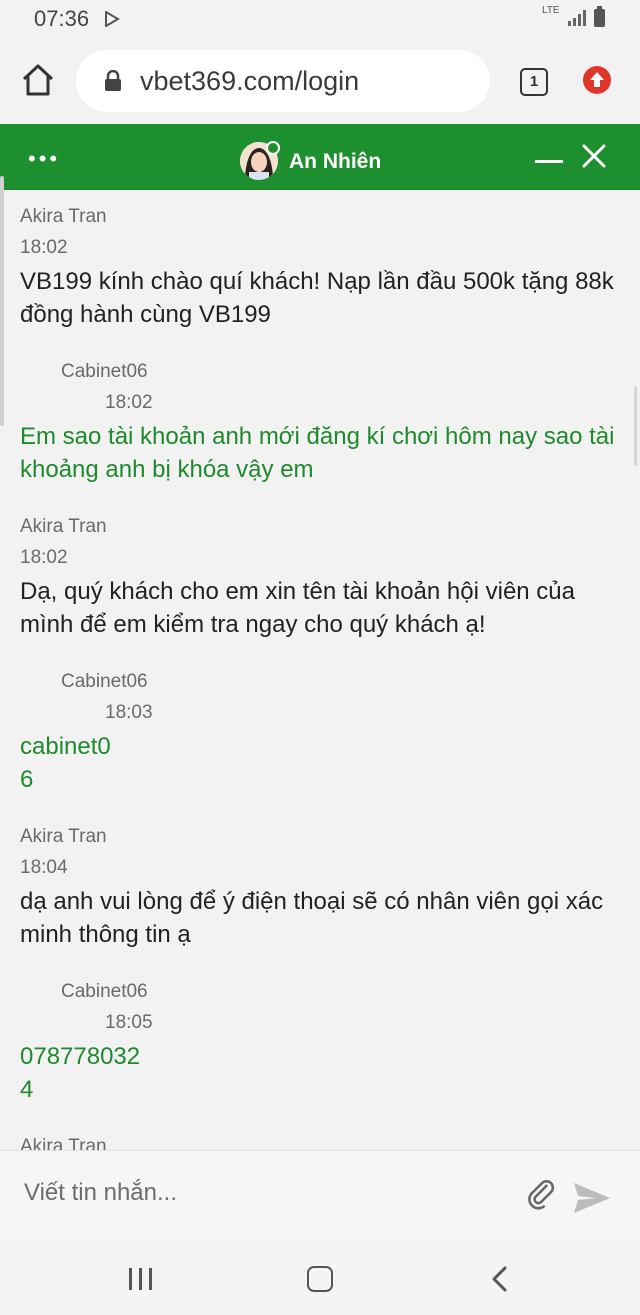  Describe the element at coordinates (594, 156) in the screenshot. I see `close-icon` at that location.